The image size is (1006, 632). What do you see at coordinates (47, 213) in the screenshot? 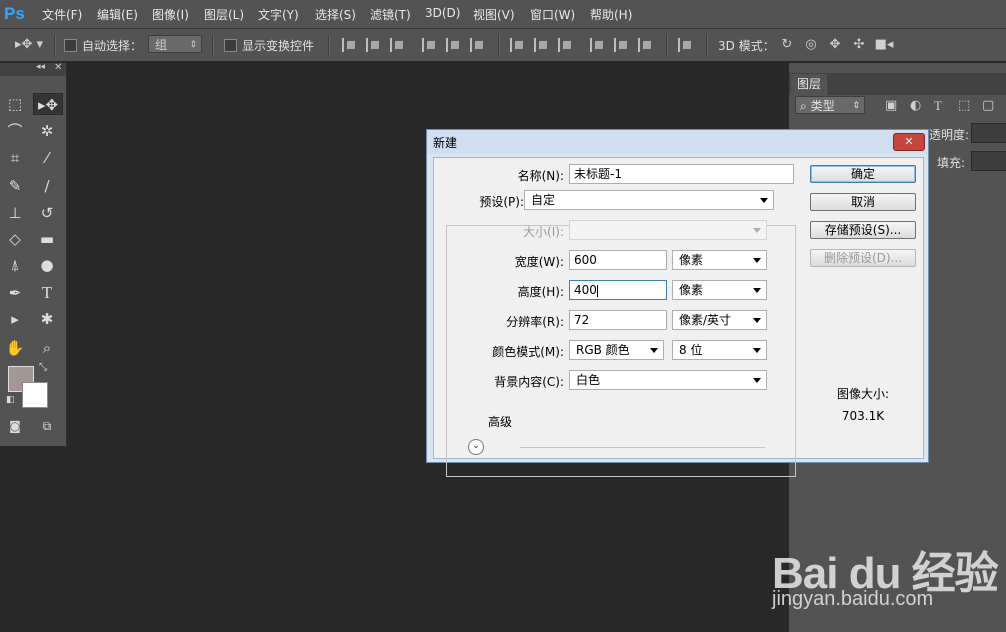
I see `history-brush-icon: ↺` at bounding box center [47, 213].